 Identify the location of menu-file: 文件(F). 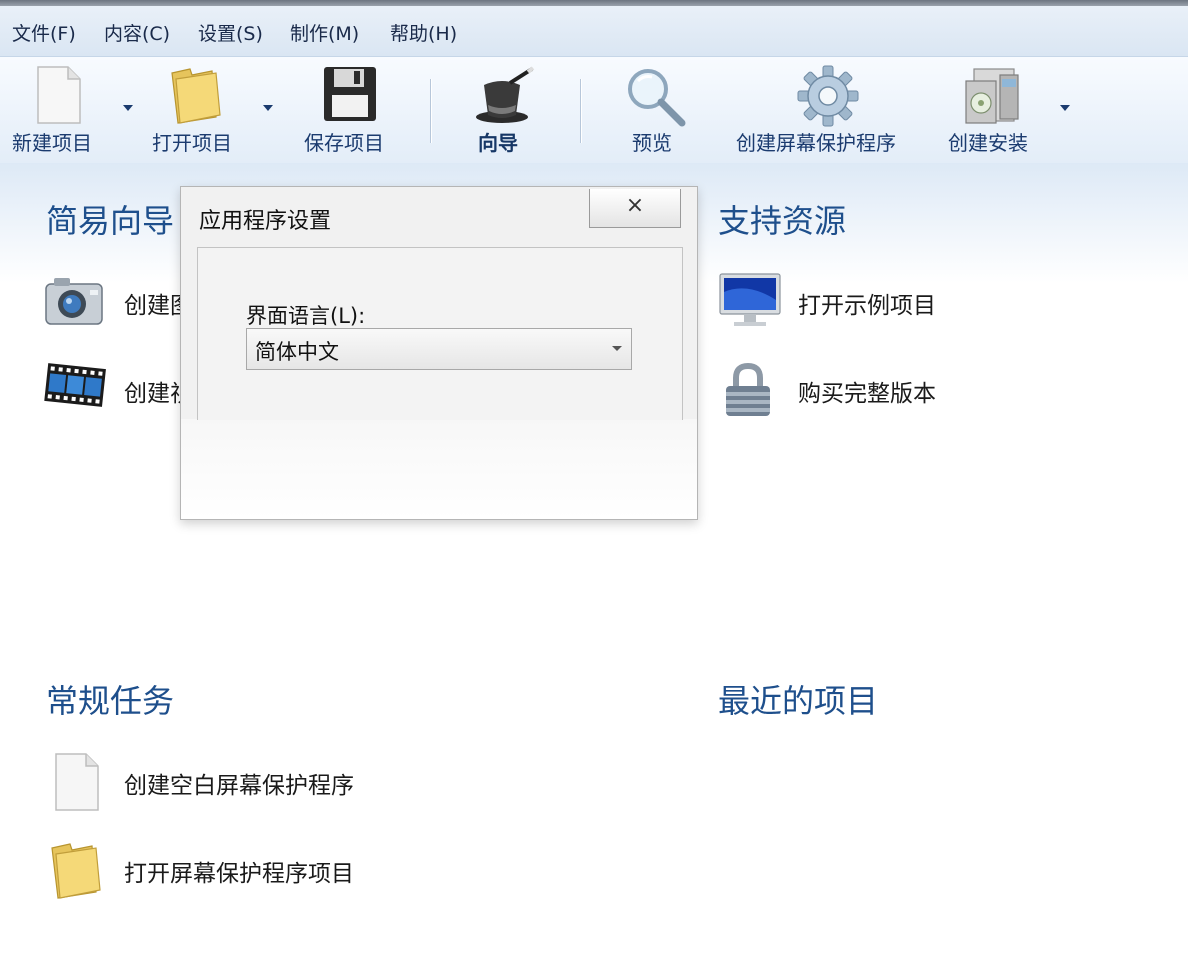
(44, 32).